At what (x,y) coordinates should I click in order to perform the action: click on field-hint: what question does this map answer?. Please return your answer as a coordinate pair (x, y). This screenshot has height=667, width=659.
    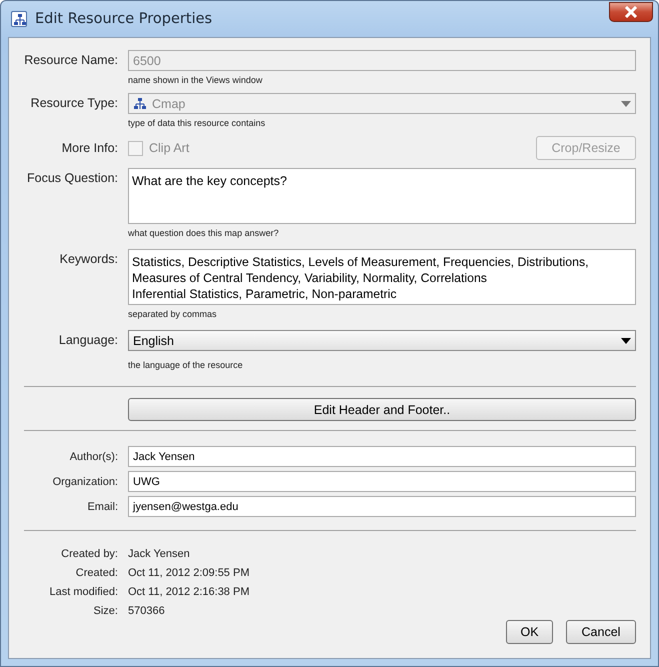
    Looking at the image, I should click on (203, 233).